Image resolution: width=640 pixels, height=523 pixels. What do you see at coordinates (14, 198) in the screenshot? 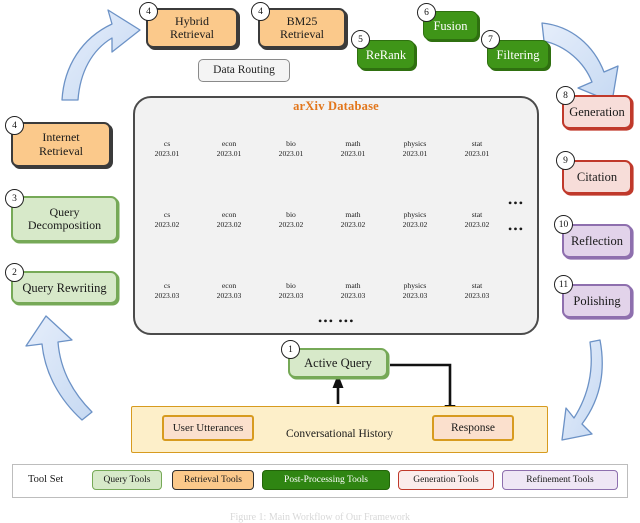
I see `step-badge-query-decomposition: 3` at bounding box center [14, 198].